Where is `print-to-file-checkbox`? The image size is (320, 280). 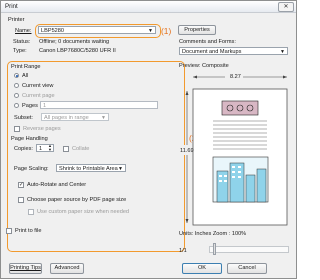
print-to-file-checkbox is located at coordinates (9, 231).